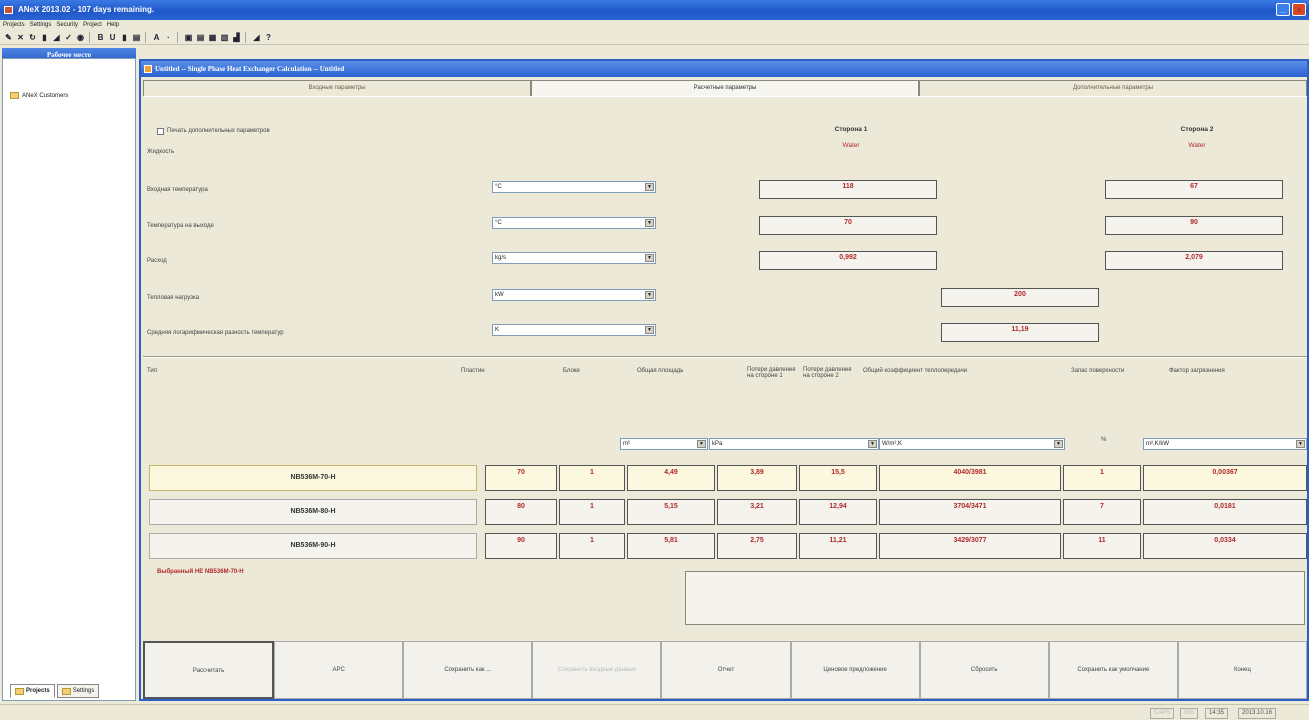 This screenshot has width=1309, height=720. What do you see at coordinates (32, 691) in the screenshot?
I see `tab-projects: Projects` at bounding box center [32, 691].